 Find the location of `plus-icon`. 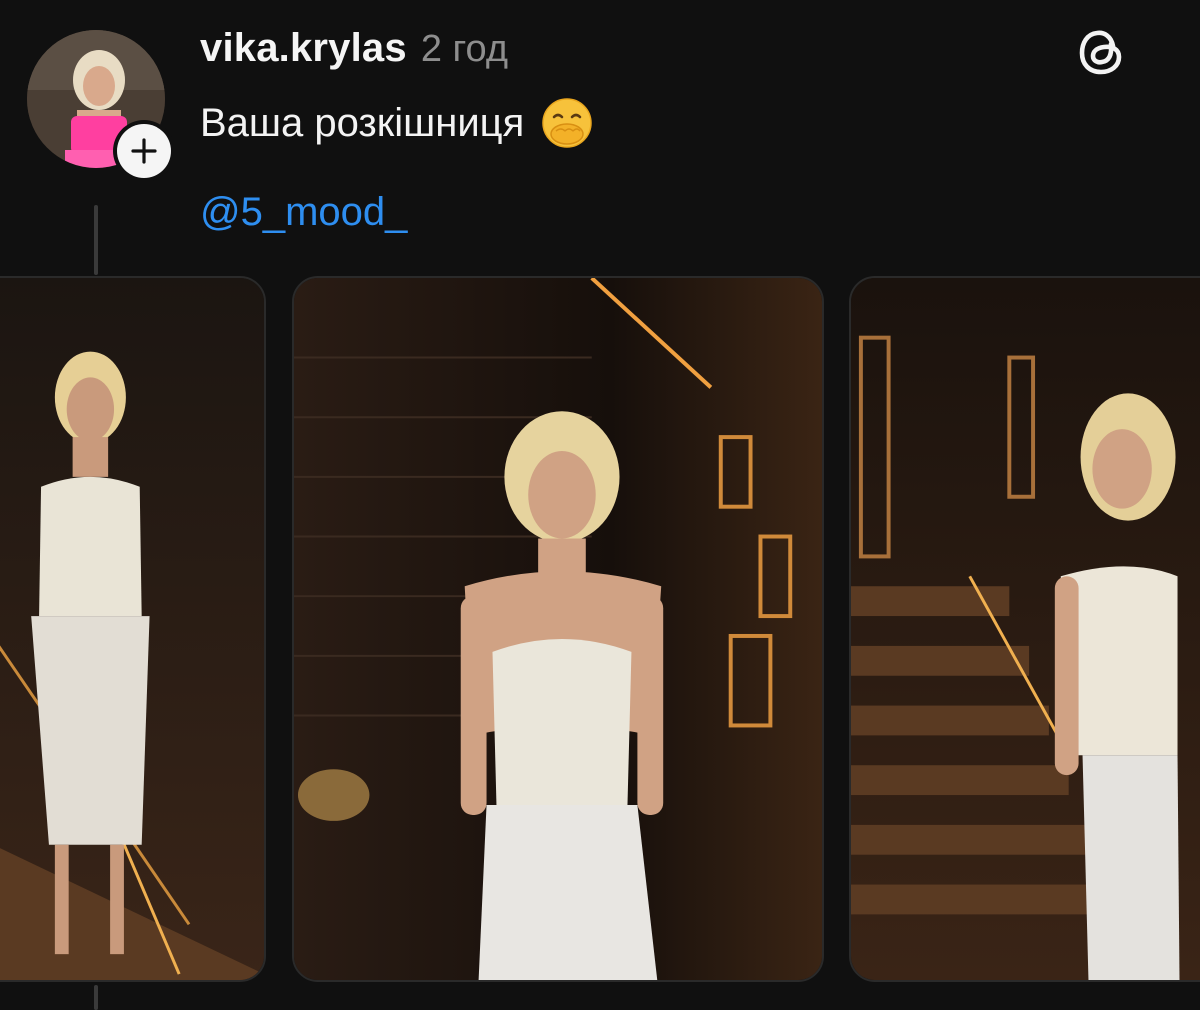

plus-icon is located at coordinates (144, 151).